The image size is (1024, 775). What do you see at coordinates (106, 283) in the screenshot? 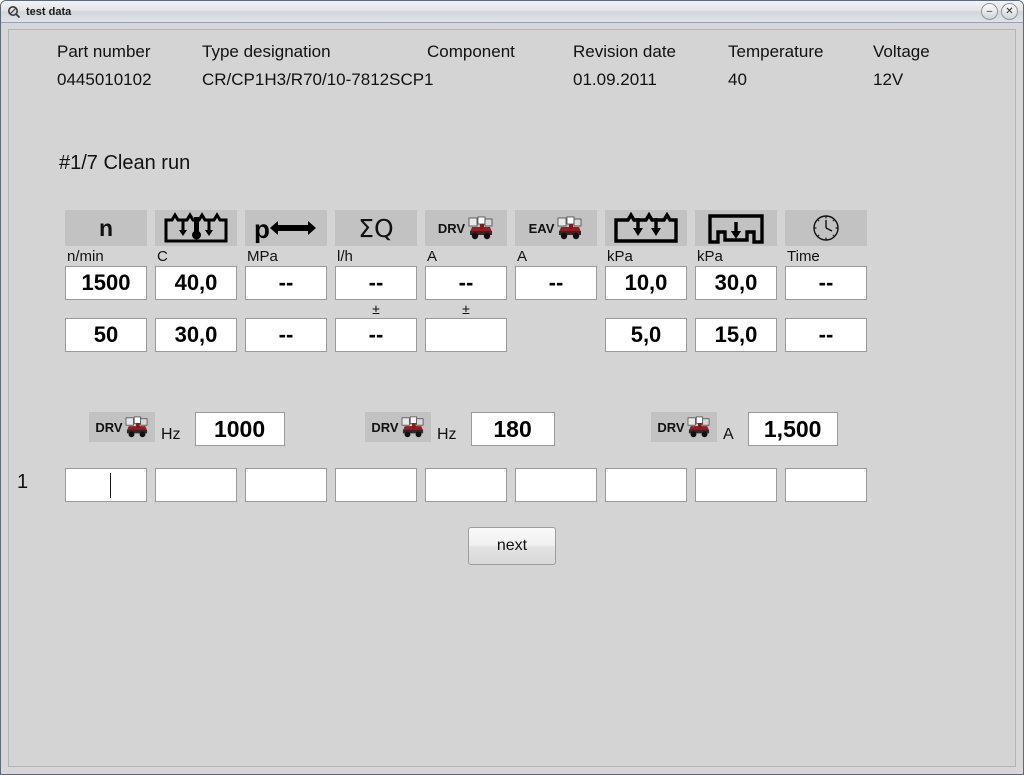
I see `value-field: 1500` at bounding box center [106, 283].